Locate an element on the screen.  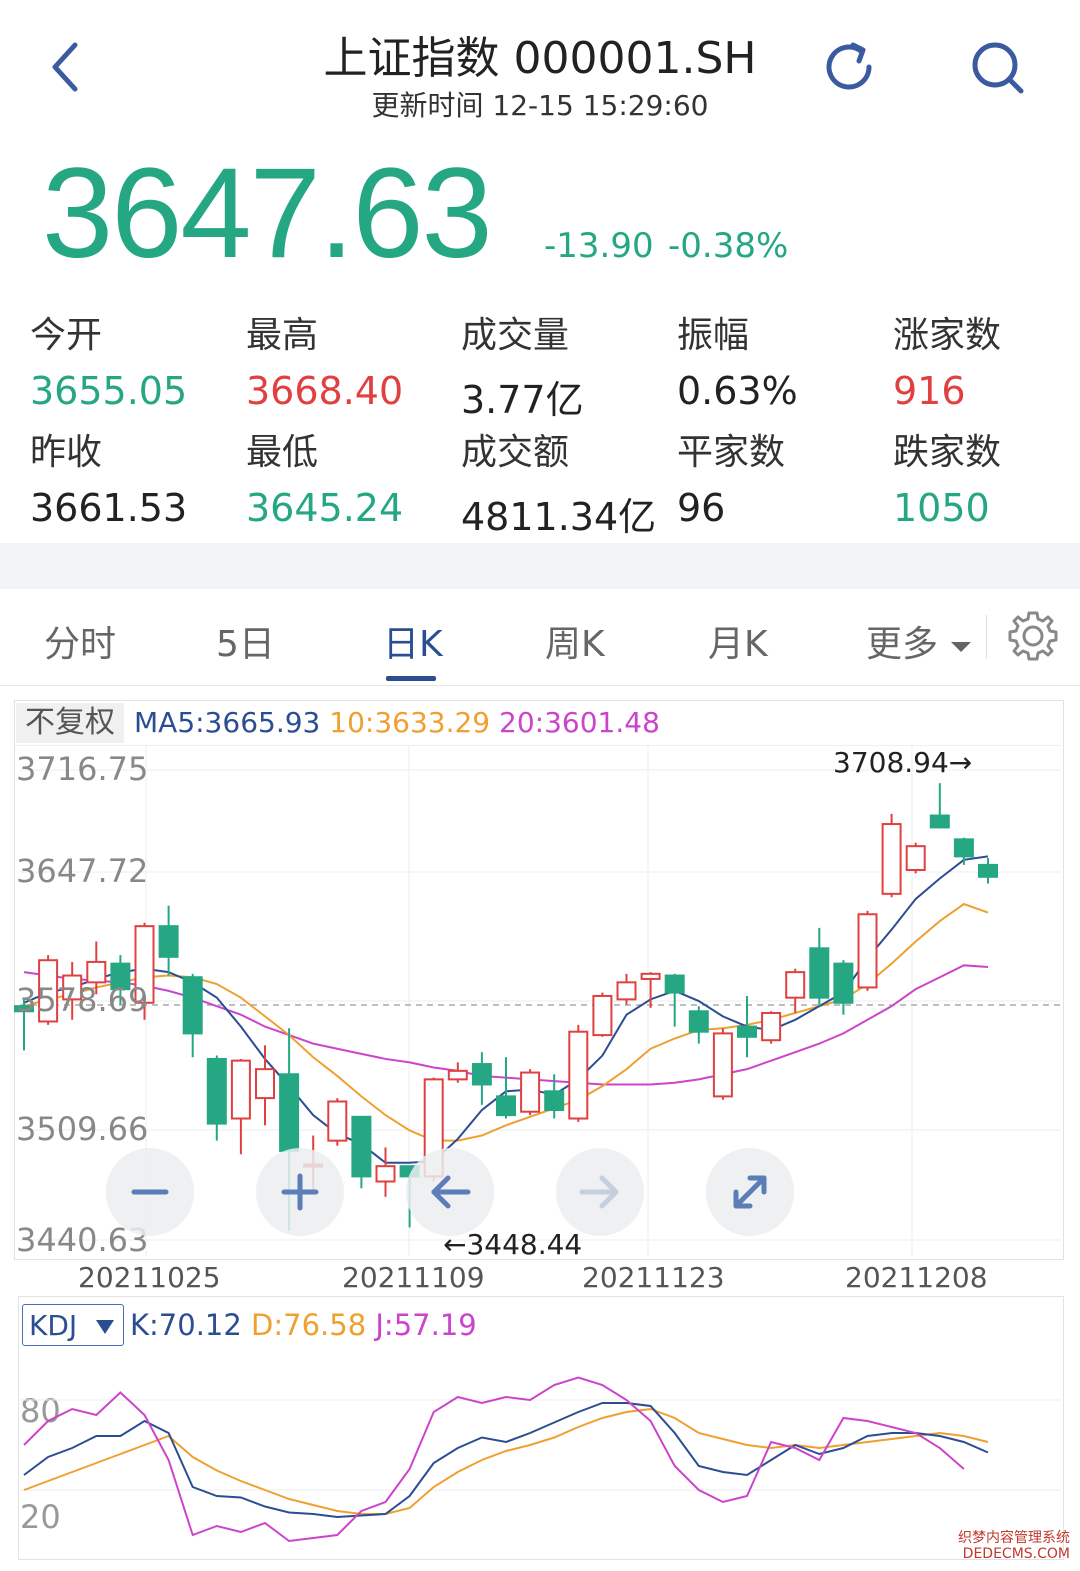
watermark-line: DEDECMS.COM is located at coordinates (1016, 1554).